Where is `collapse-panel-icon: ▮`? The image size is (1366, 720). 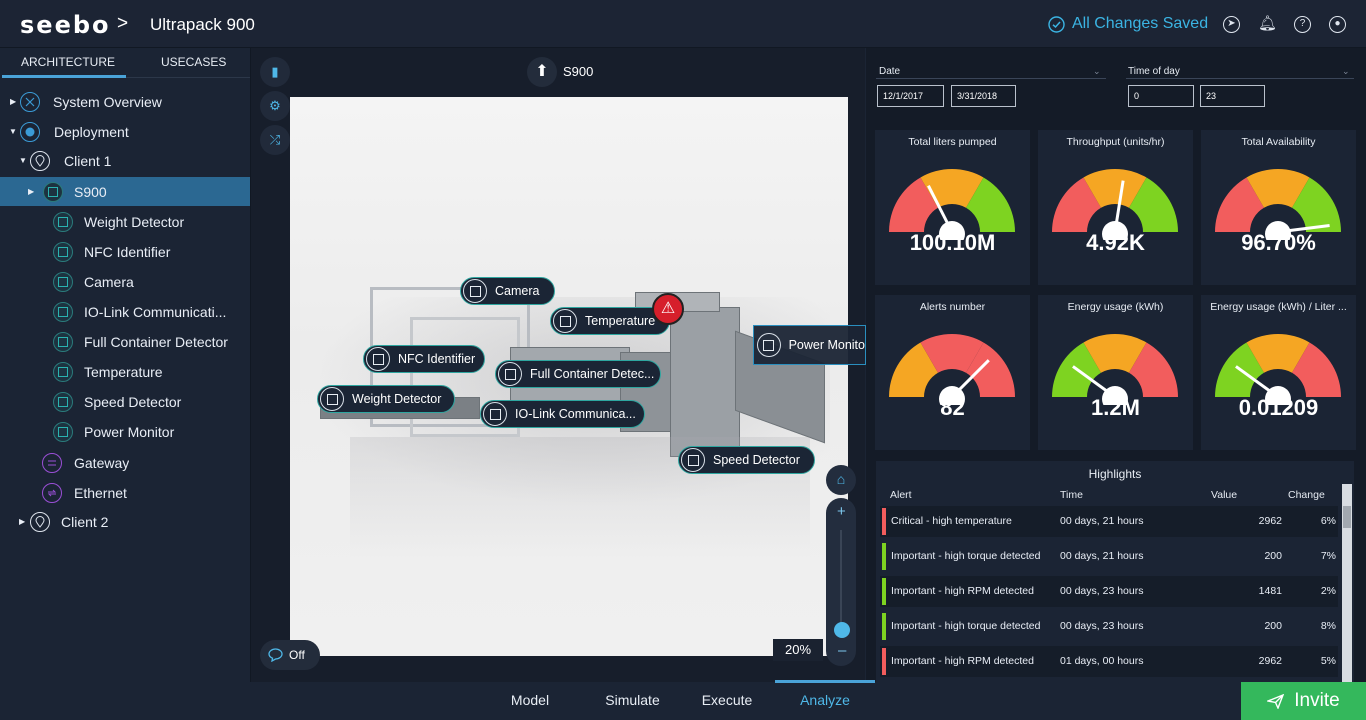
collapse-panel-icon: ▮ is located at coordinates (275, 72).